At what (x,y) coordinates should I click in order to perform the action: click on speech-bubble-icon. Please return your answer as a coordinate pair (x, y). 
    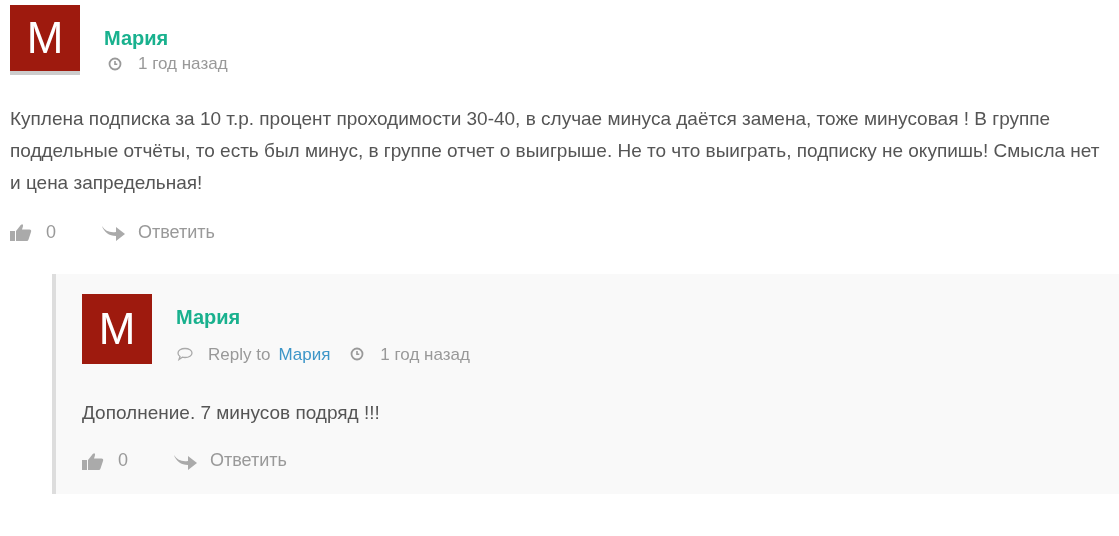
    Looking at the image, I should click on (185, 354).